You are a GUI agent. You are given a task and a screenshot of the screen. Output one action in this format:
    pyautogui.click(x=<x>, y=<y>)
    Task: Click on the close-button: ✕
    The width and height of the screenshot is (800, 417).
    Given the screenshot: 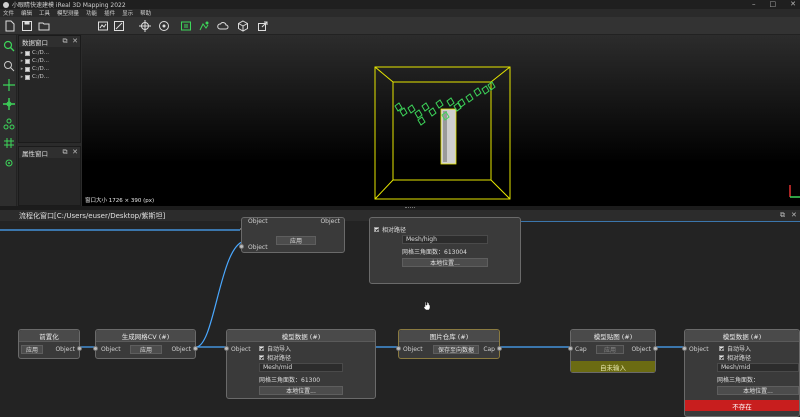 What is the action you would take?
    pyautogui.click(x=793, y=4)
    